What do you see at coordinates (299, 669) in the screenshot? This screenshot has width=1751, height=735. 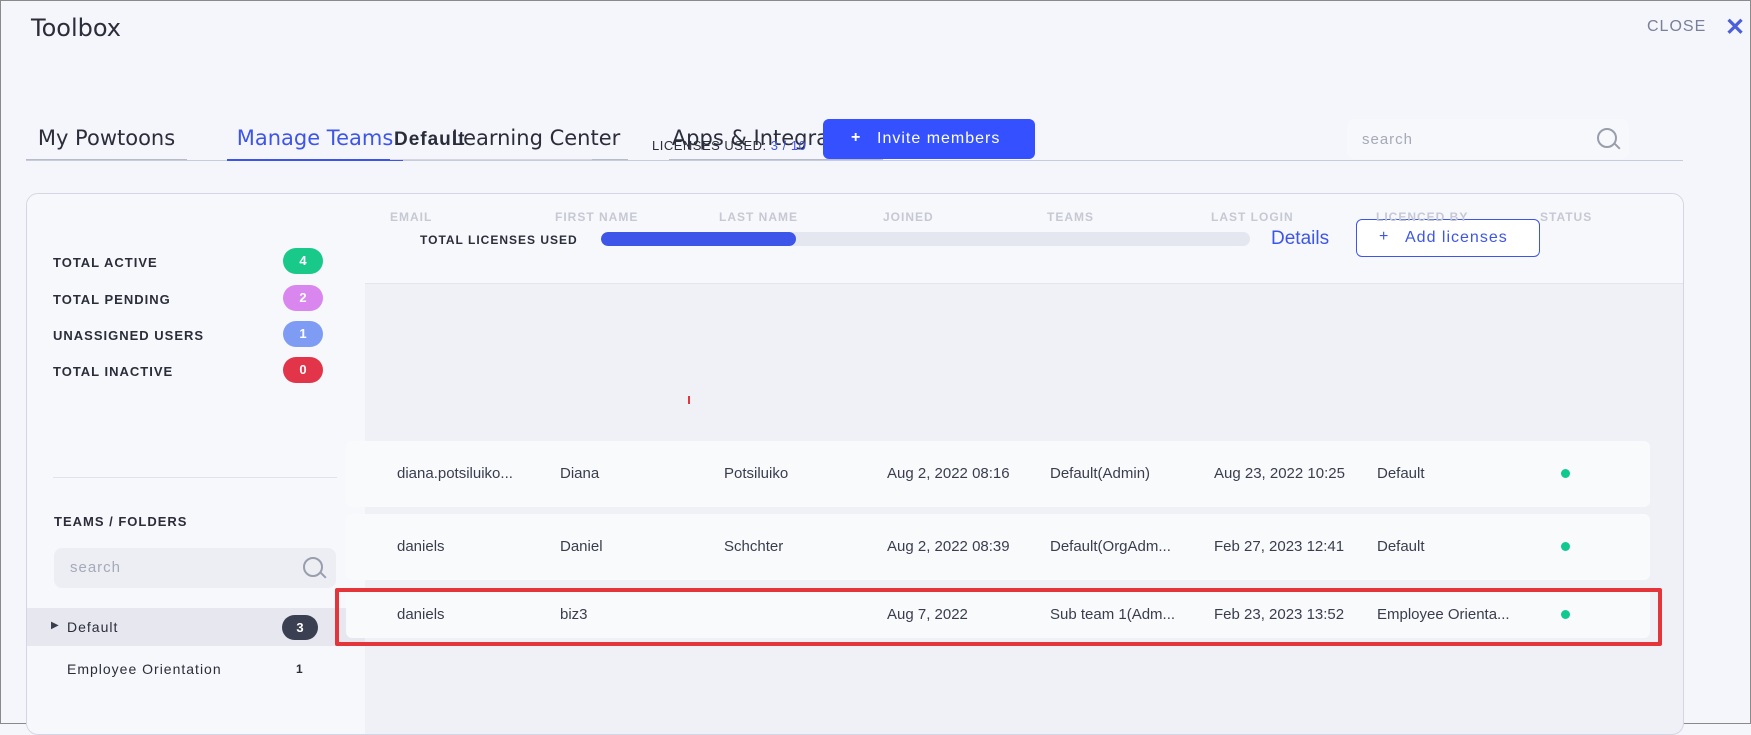 I see `team-member-count: 1` at bounding box center [299, 669].